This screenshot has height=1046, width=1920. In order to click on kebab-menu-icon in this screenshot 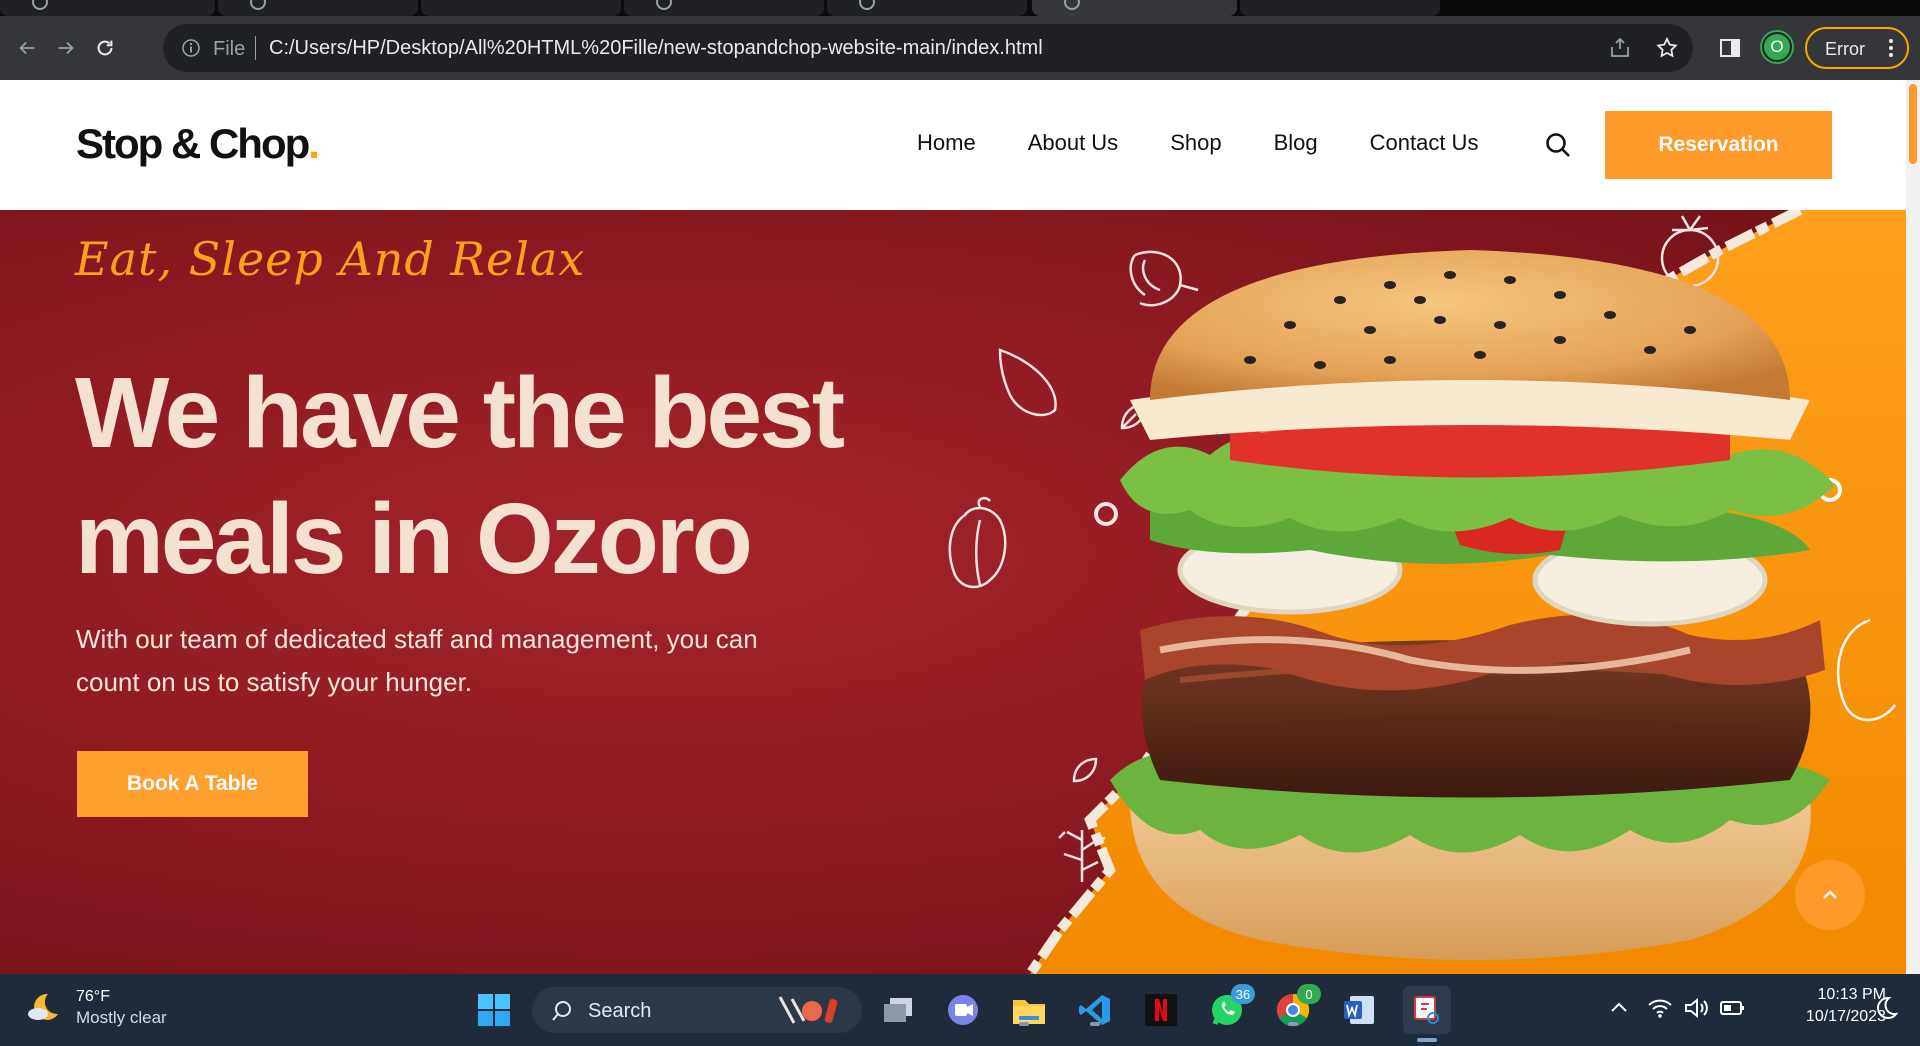, I will do `click(1891, 48)`.